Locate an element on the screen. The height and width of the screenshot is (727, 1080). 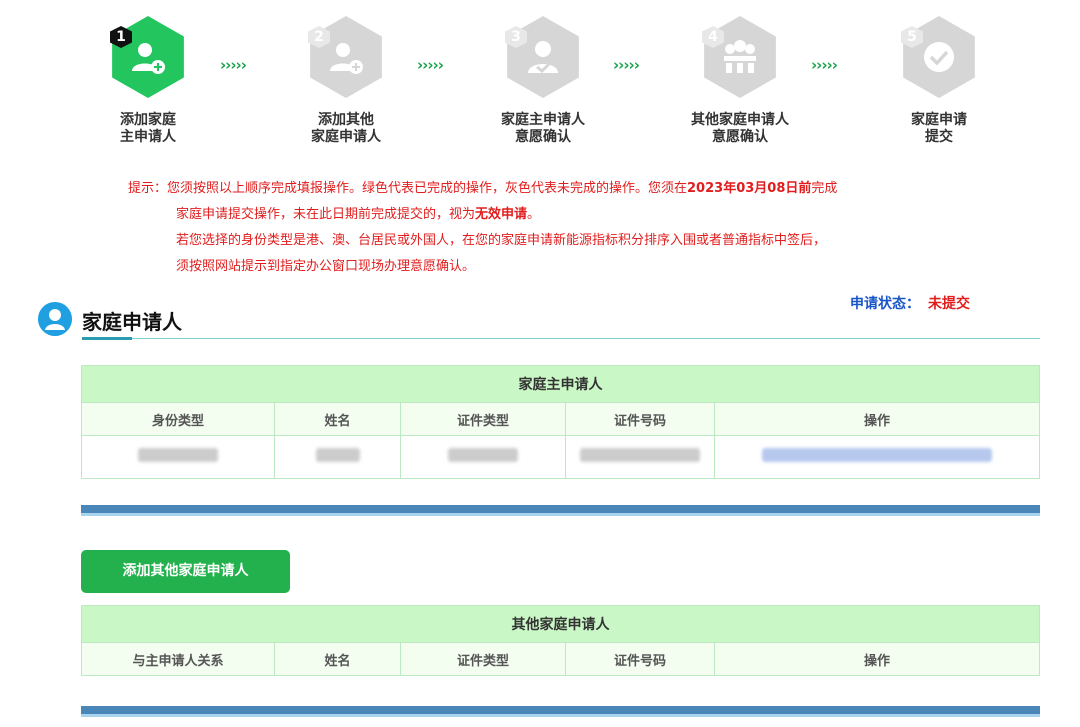
step-2: 2 添加其他 家庭申请人 is located at coordinates (346, 81).